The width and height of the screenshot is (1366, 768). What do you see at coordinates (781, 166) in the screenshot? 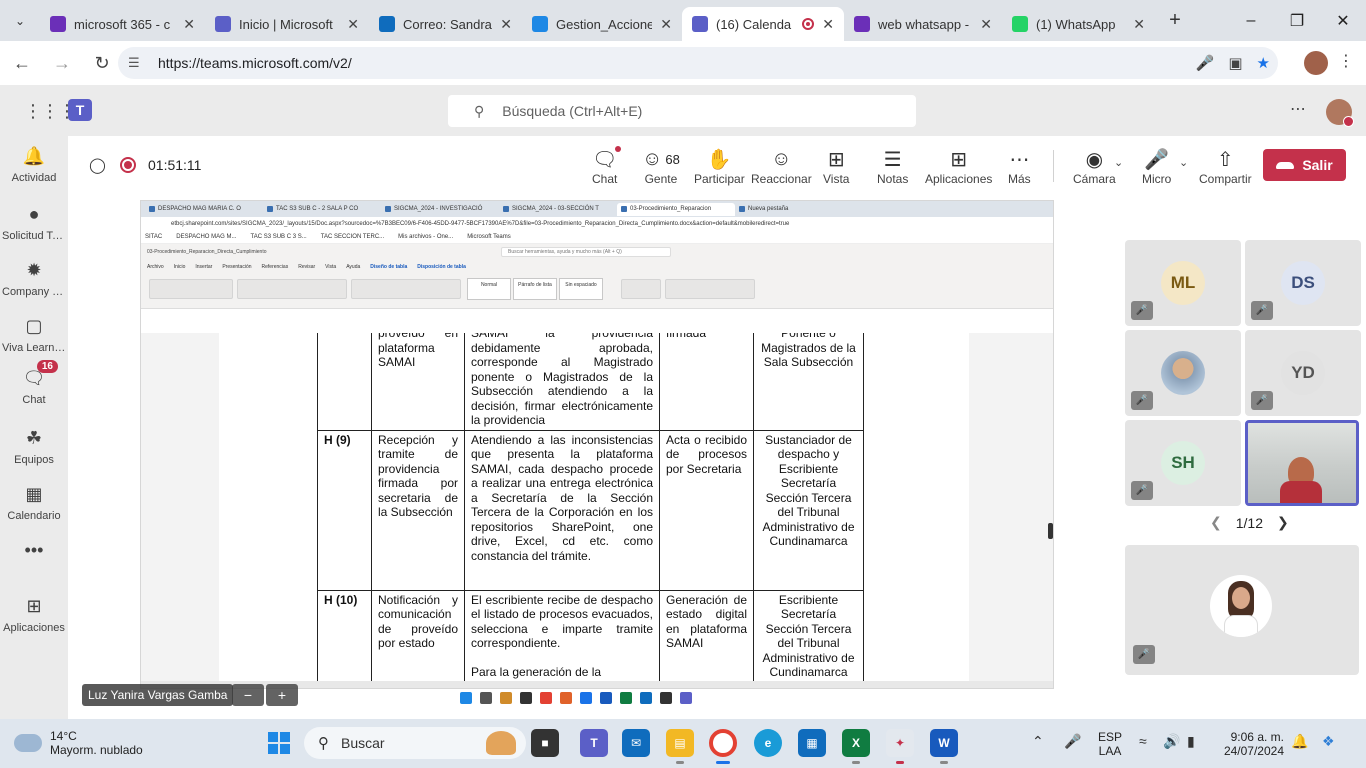
I see `react-button: ☺ Reaccionar` at bounding box center [781, 166].